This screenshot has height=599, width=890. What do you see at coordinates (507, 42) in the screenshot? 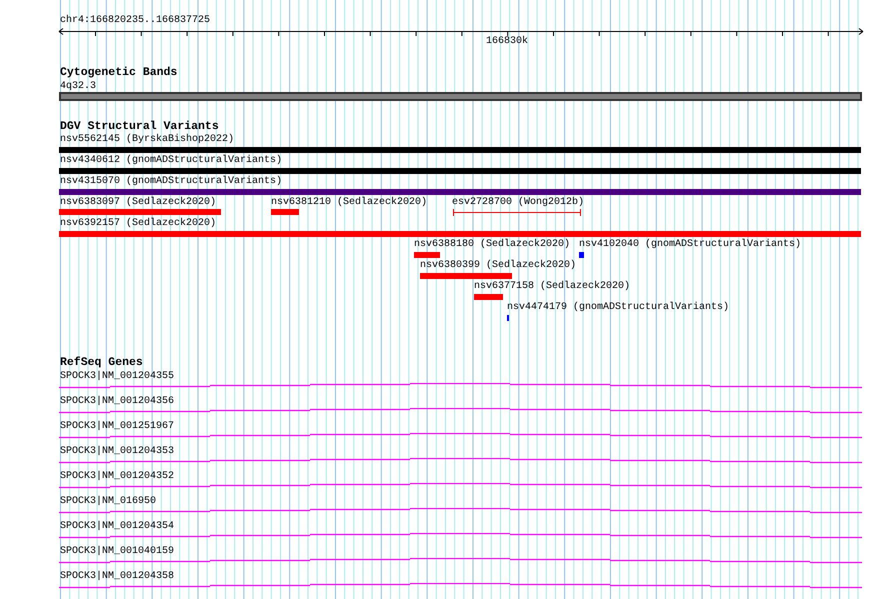
I see `tick-label: 166830k` at bounding box center [507, 42].